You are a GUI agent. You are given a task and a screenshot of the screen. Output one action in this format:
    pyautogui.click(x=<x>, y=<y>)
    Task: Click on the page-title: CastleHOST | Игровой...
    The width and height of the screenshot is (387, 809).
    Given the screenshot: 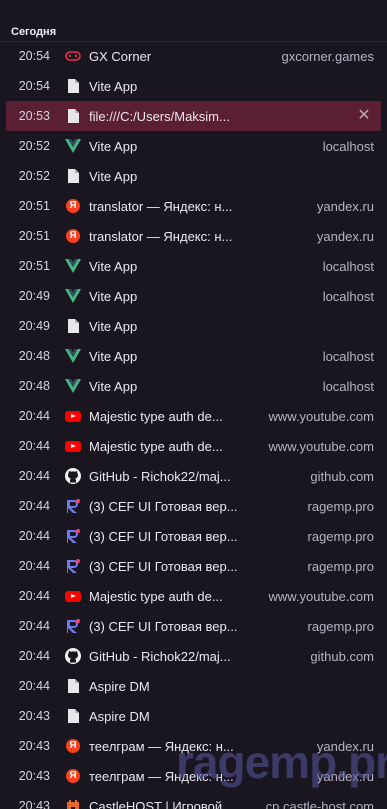 What is the action you would take?
    pyautogui.click(x=161, y=803)
    